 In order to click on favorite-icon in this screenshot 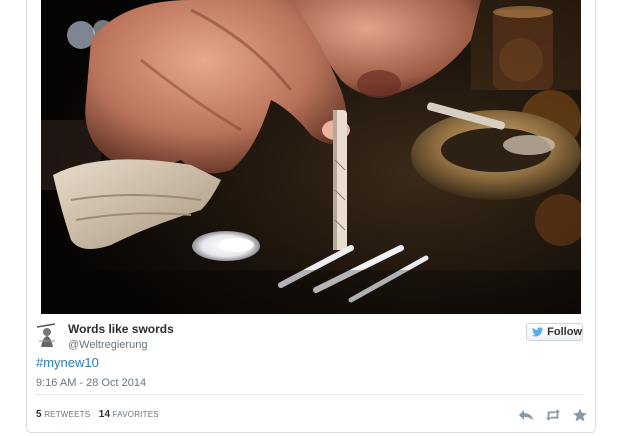, I will do `click(580, 415)`.